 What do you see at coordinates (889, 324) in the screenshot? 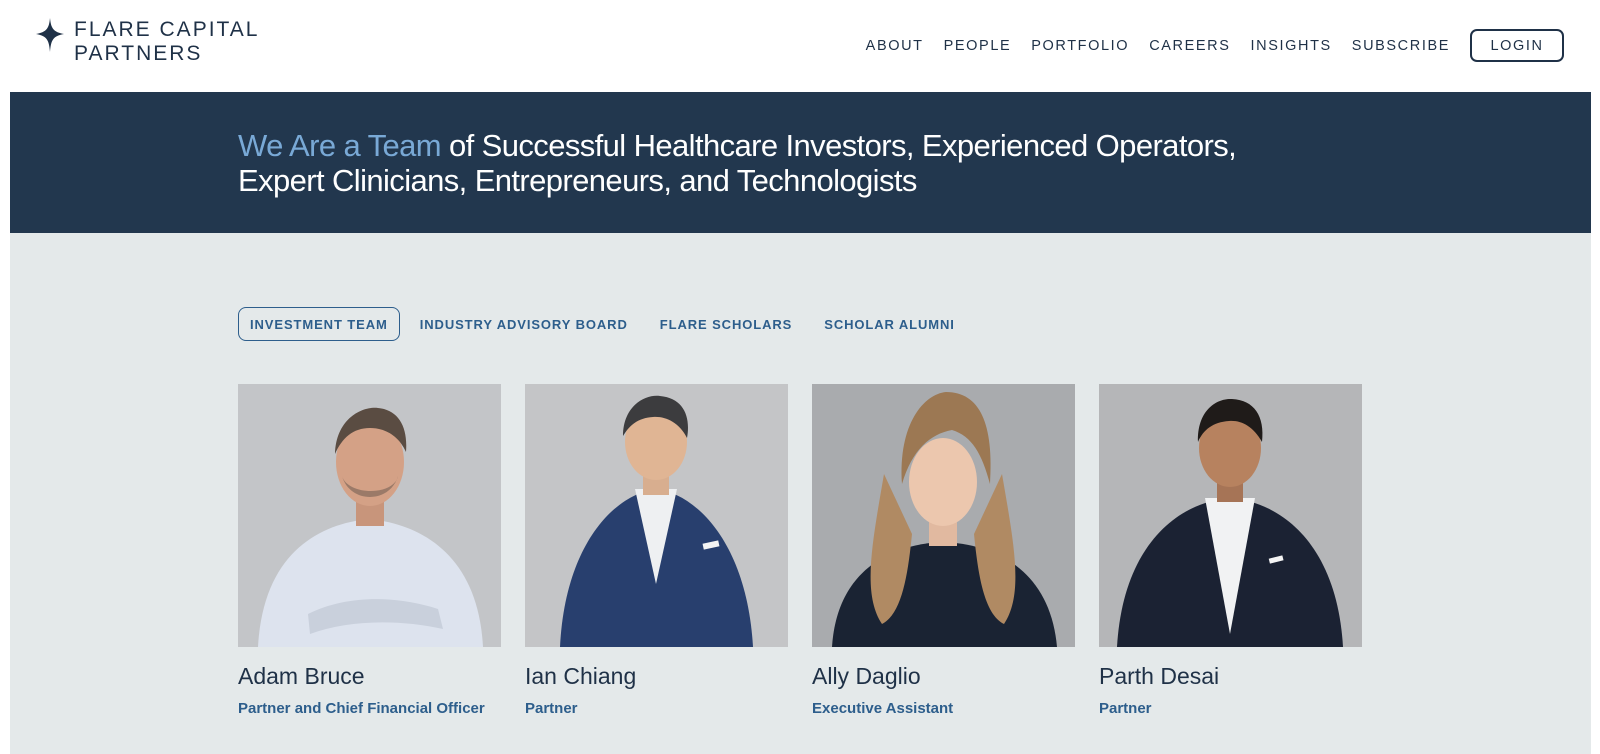
I see `tab-scholar-alumni: SCHOLAR ALUMNI` at bounding box center [889, 324].